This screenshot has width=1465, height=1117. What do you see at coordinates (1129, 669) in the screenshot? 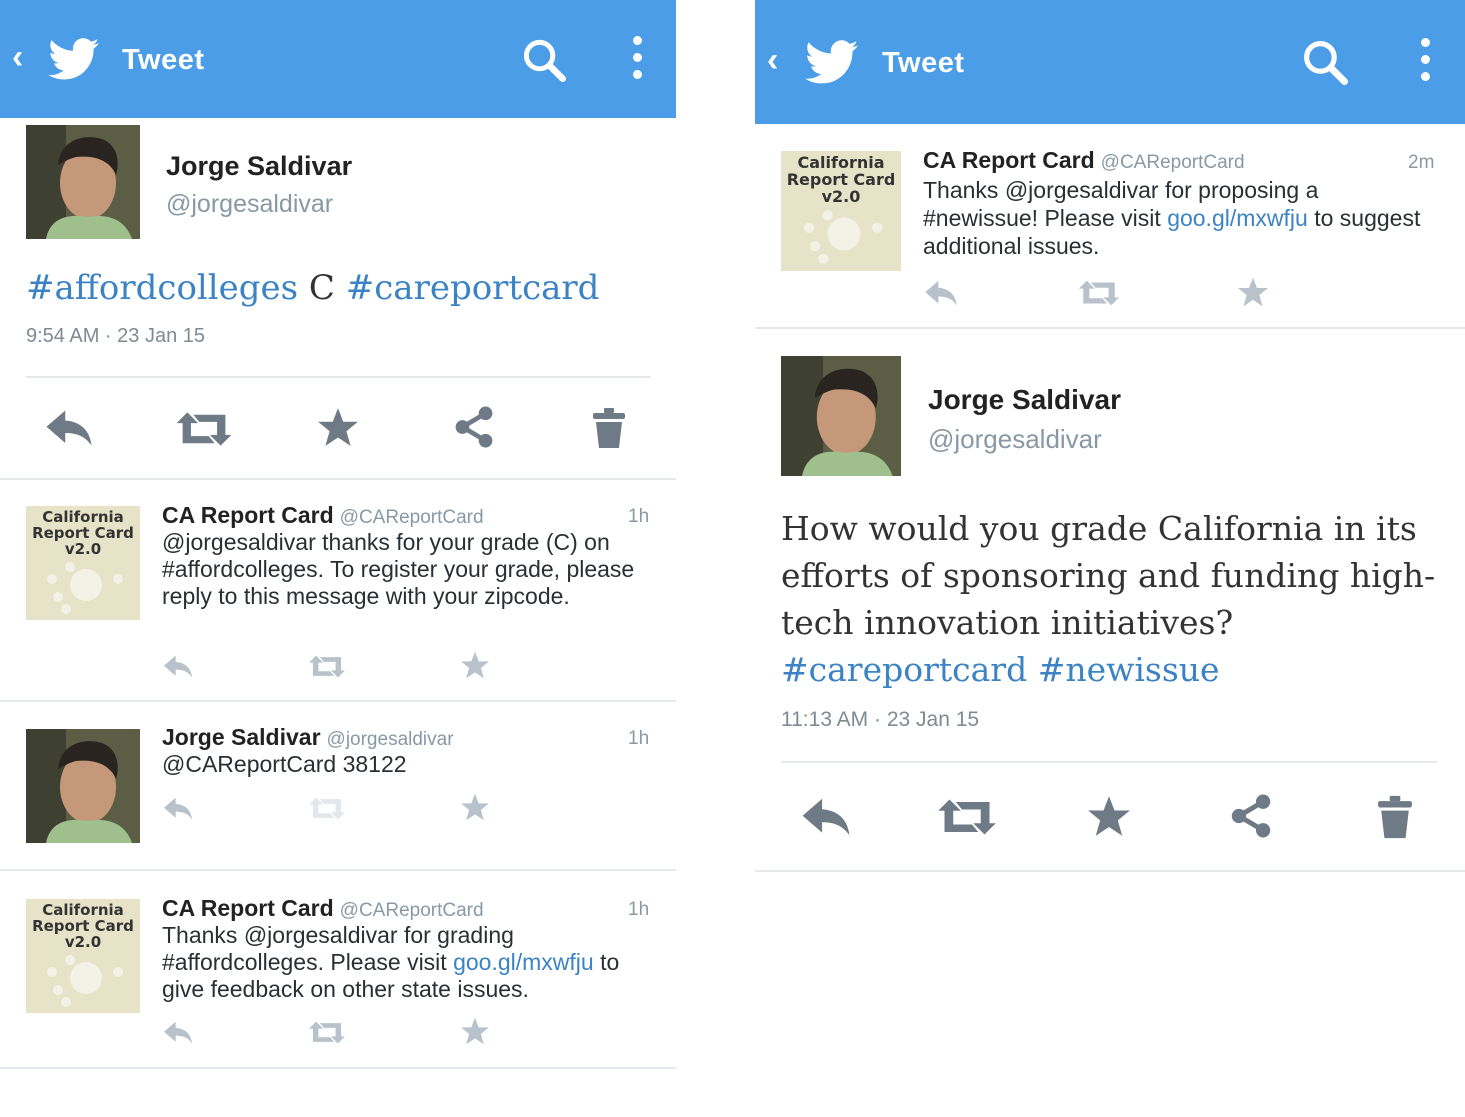
I see `hashtag-link: #newissue` at bounding box center [1129, 669].